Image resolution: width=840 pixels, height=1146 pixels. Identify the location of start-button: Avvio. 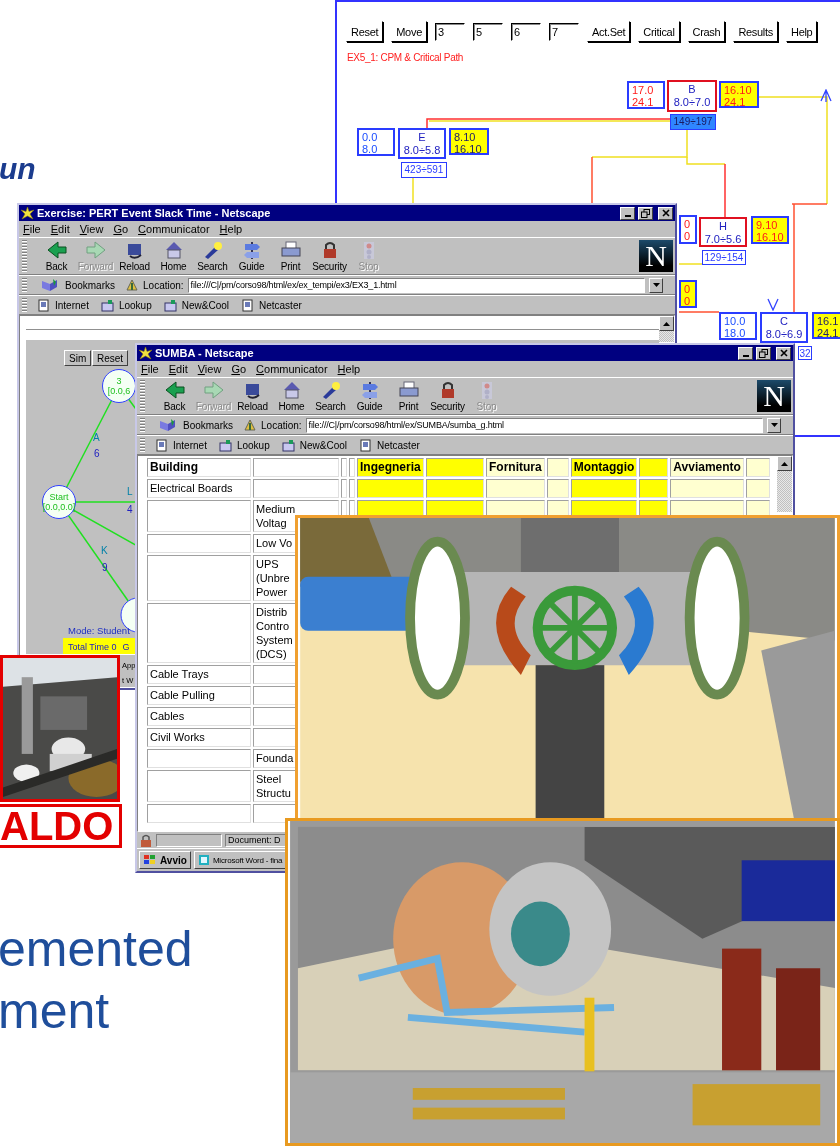
(165, 860).